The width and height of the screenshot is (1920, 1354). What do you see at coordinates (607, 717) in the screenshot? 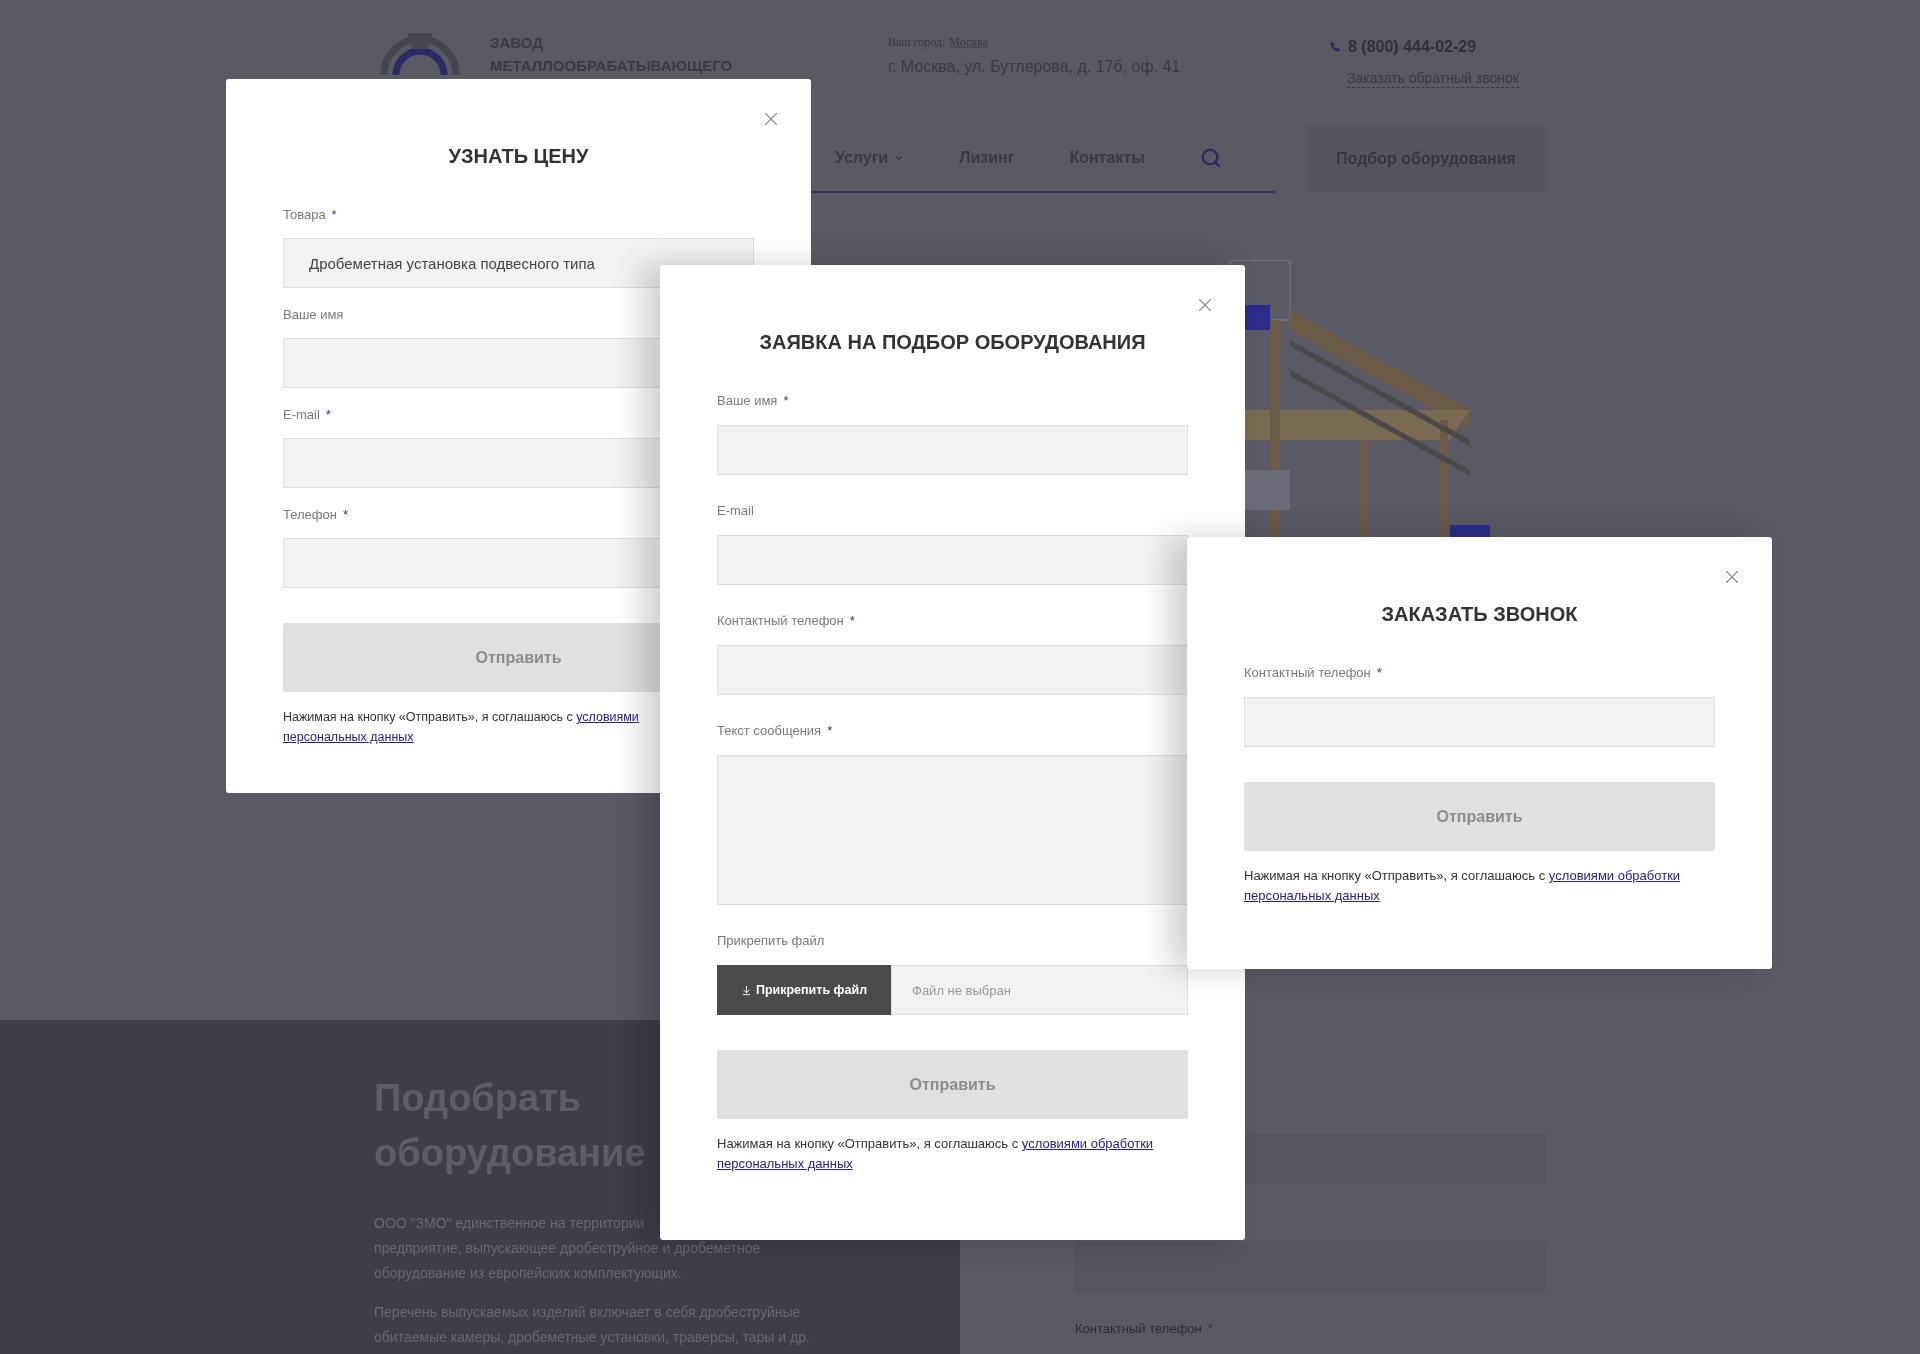
I see `consent-link: условиями` at bounding box center [607, 717].